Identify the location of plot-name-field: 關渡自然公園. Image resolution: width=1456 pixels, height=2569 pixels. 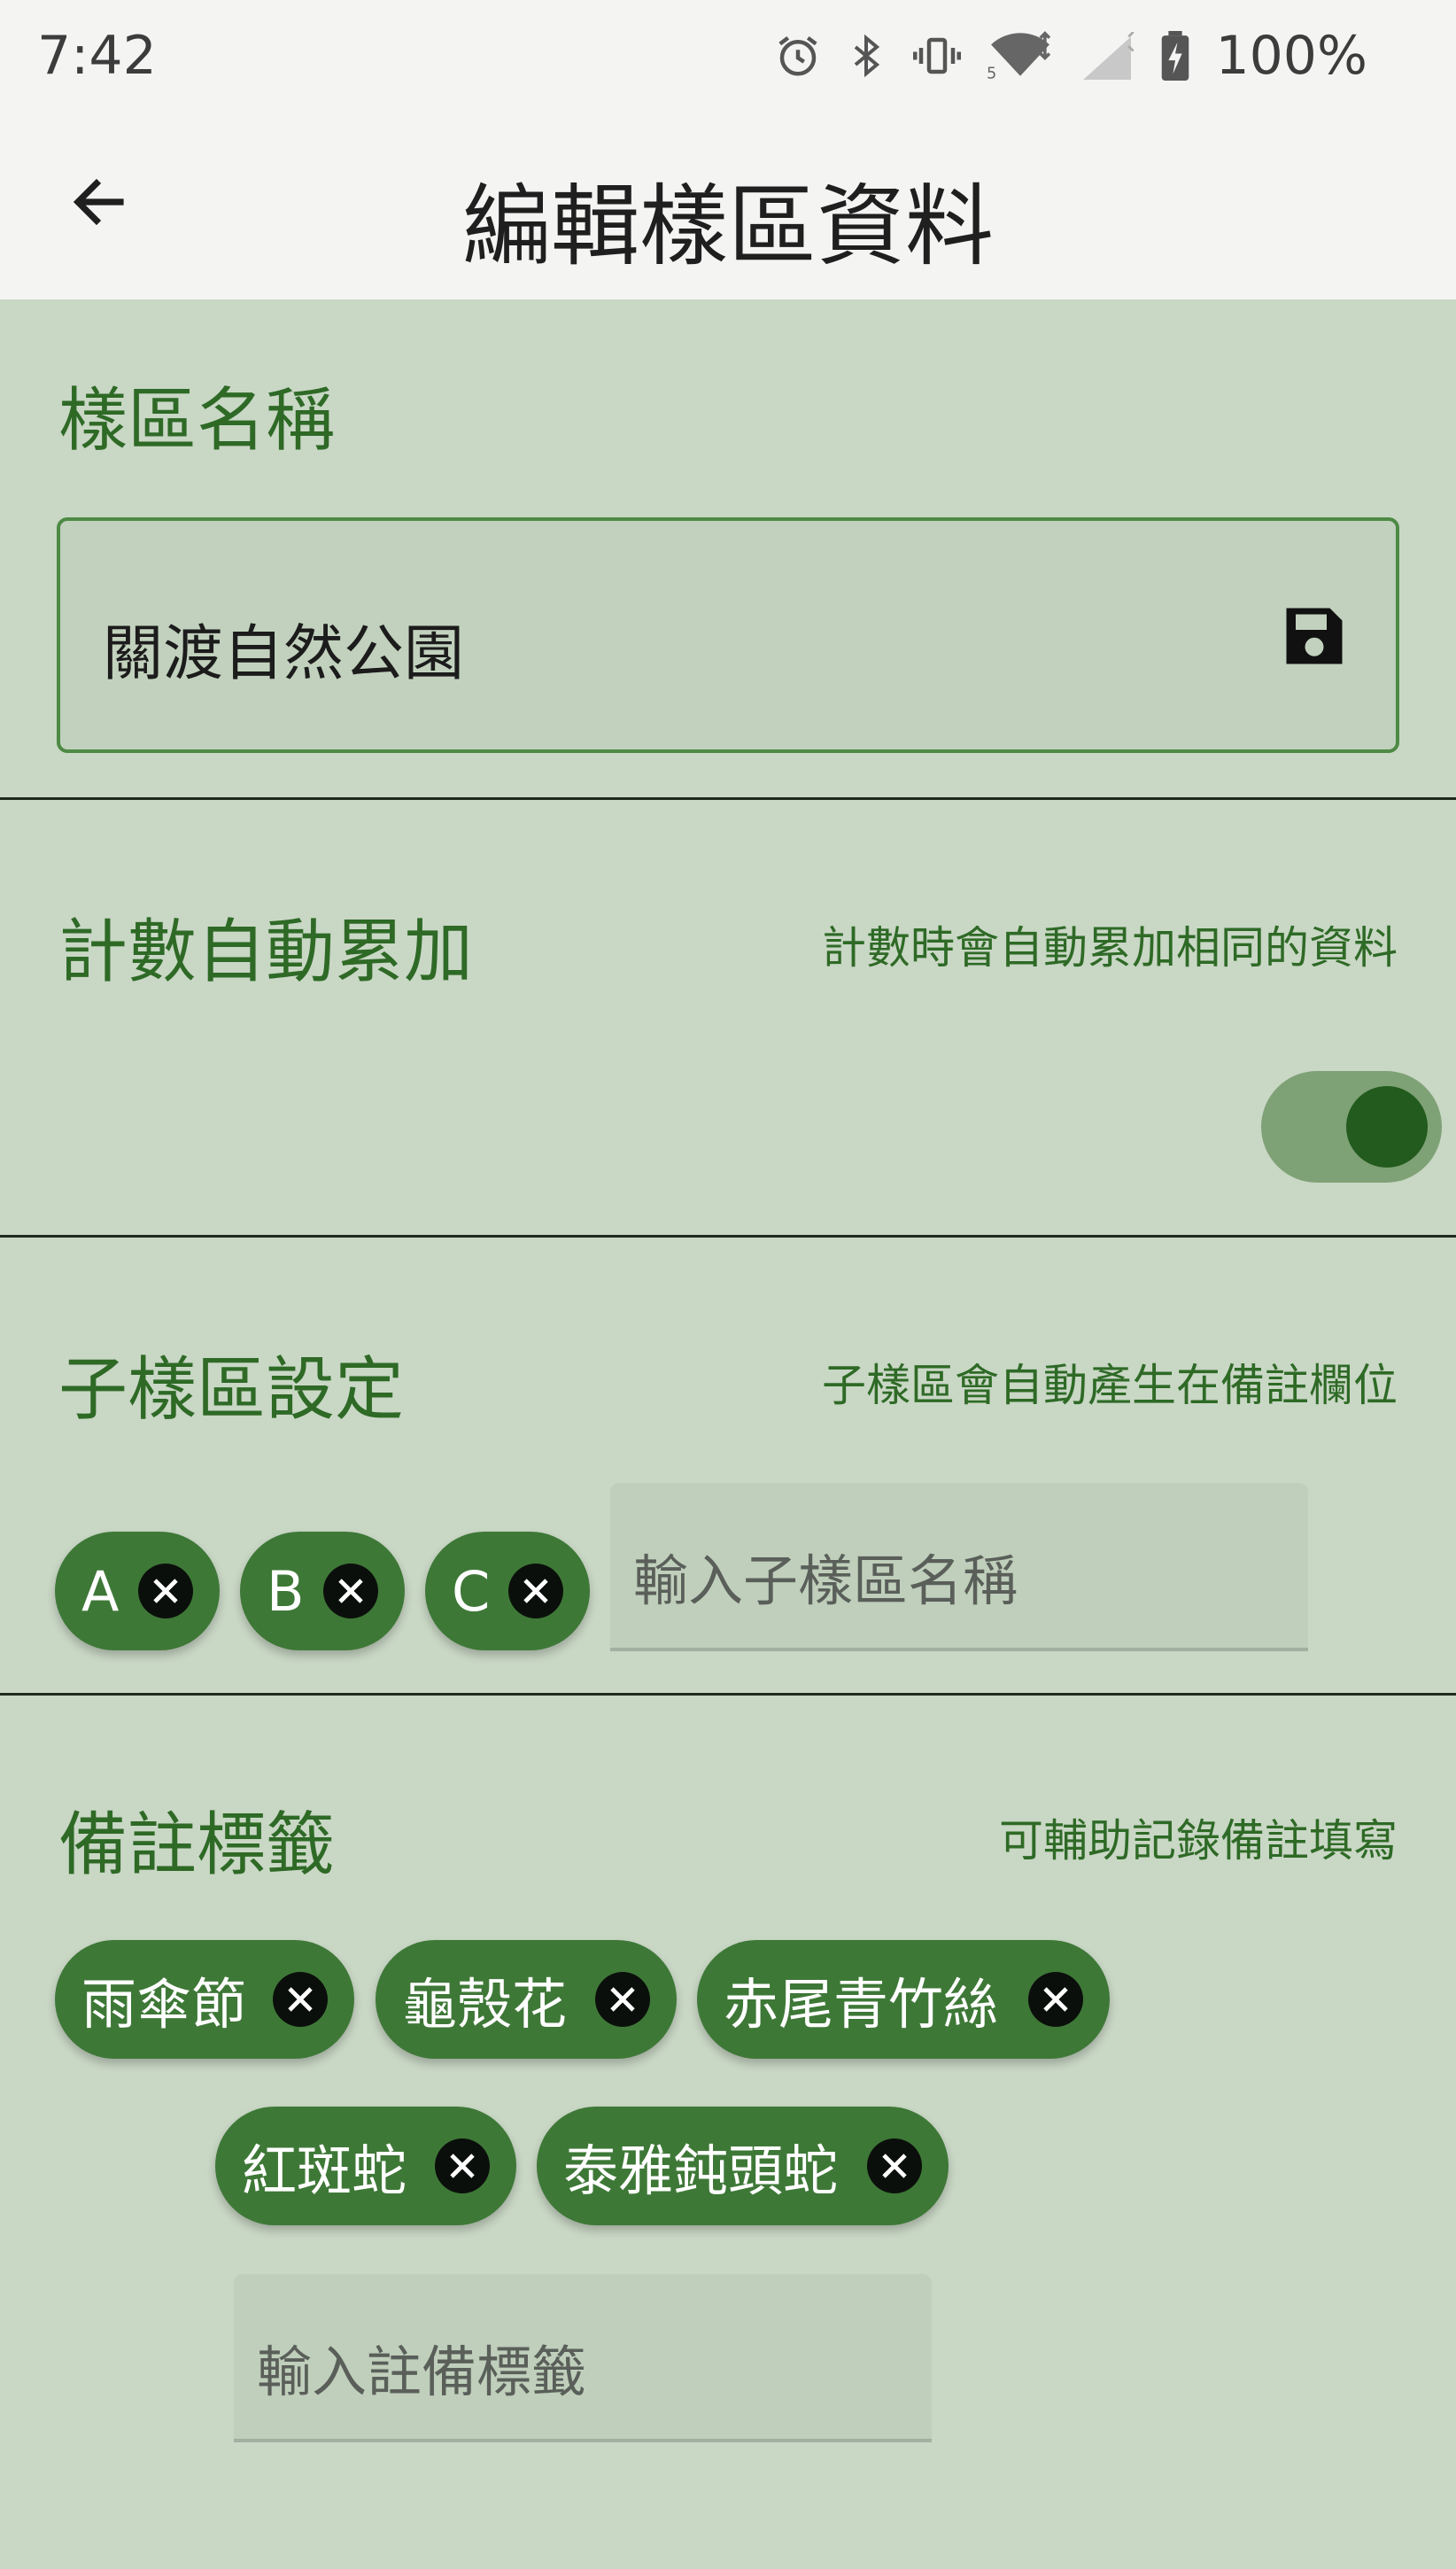
(728, 635).